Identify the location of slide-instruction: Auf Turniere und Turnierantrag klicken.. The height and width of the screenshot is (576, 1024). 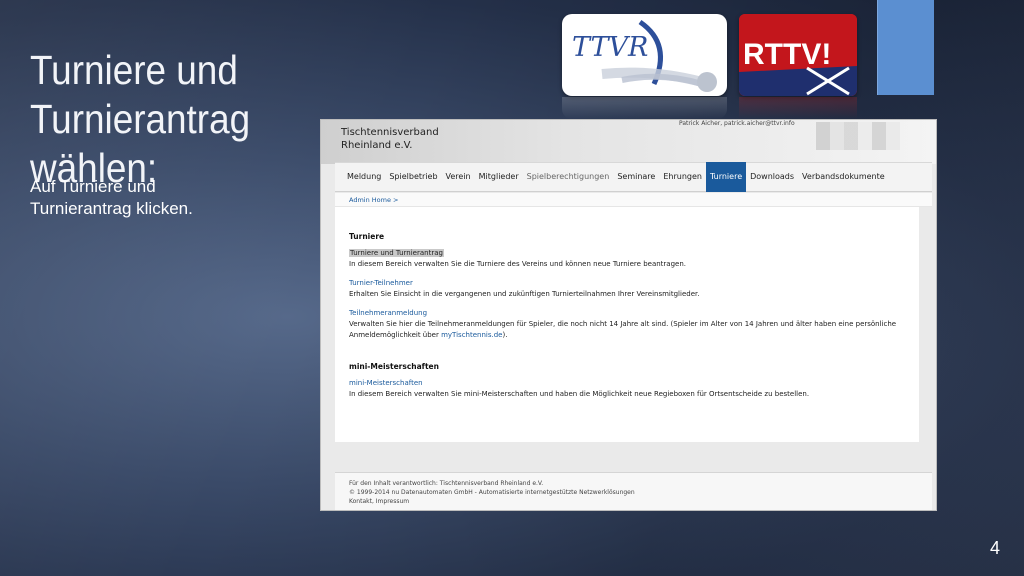
(125, 198).